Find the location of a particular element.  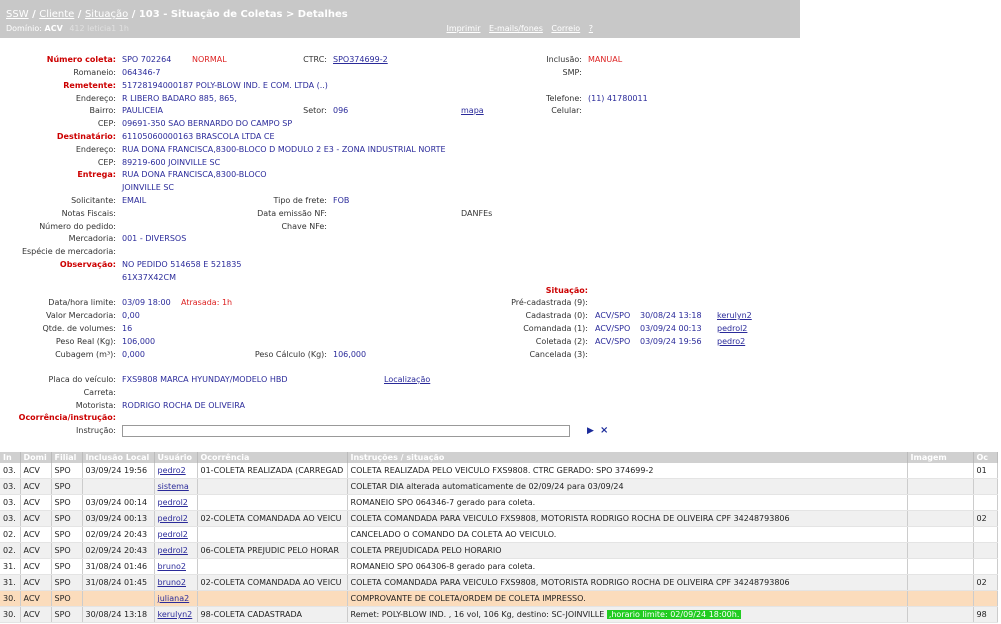

instrucao-input is located at coordinates (346, 431).